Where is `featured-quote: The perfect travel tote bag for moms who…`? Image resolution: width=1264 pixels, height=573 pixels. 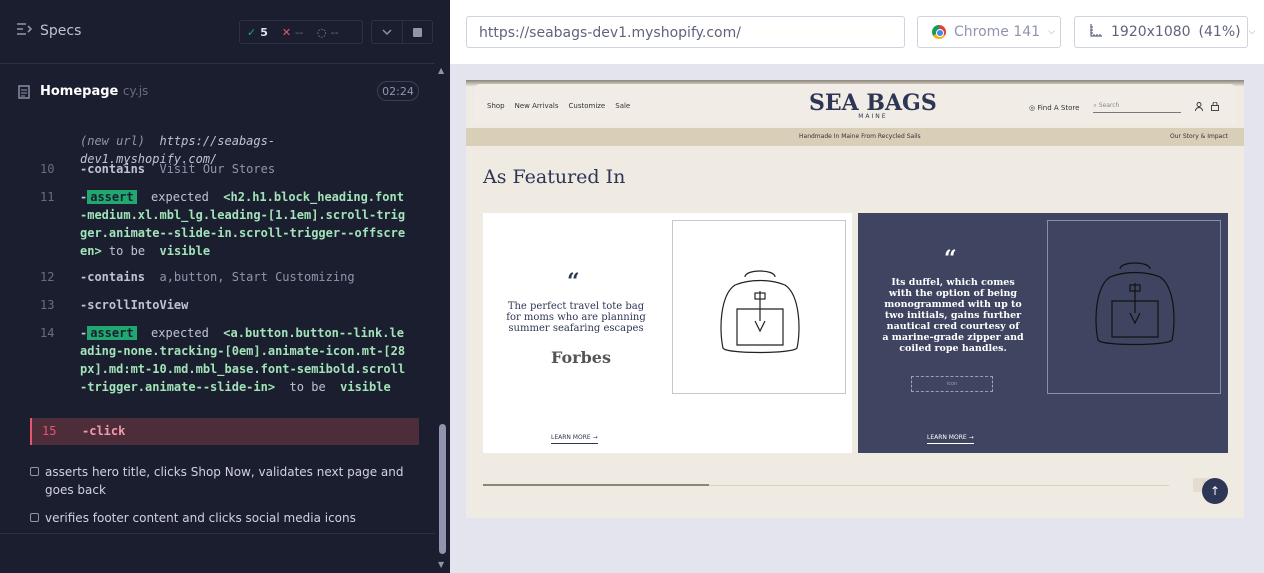 featured-quote: The perfect travel tote bag for moms who… is located at coordinates (576, 317).